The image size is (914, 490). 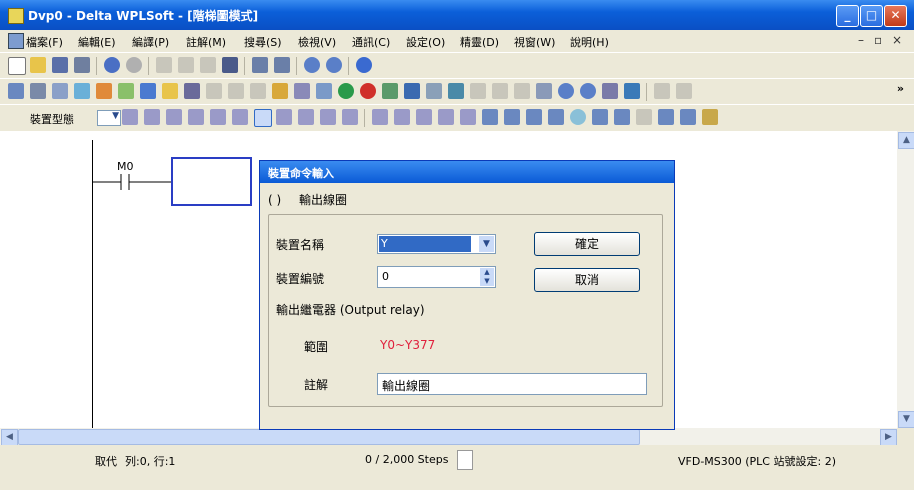 What do you see at coordinates (150, 42) in the screenshot?
I see `menu-compile: 編譯(P)` at bounding box center [150, 42].